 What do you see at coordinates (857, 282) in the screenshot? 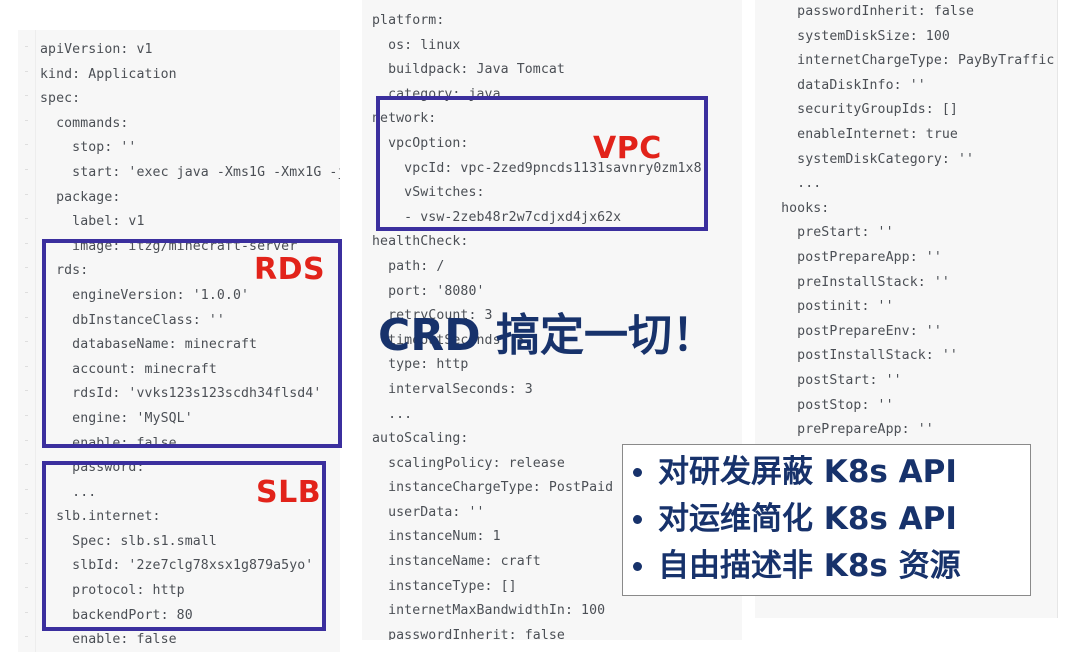
I see `code-line: preInstallStack: ''` at bounding box center [857, 282].